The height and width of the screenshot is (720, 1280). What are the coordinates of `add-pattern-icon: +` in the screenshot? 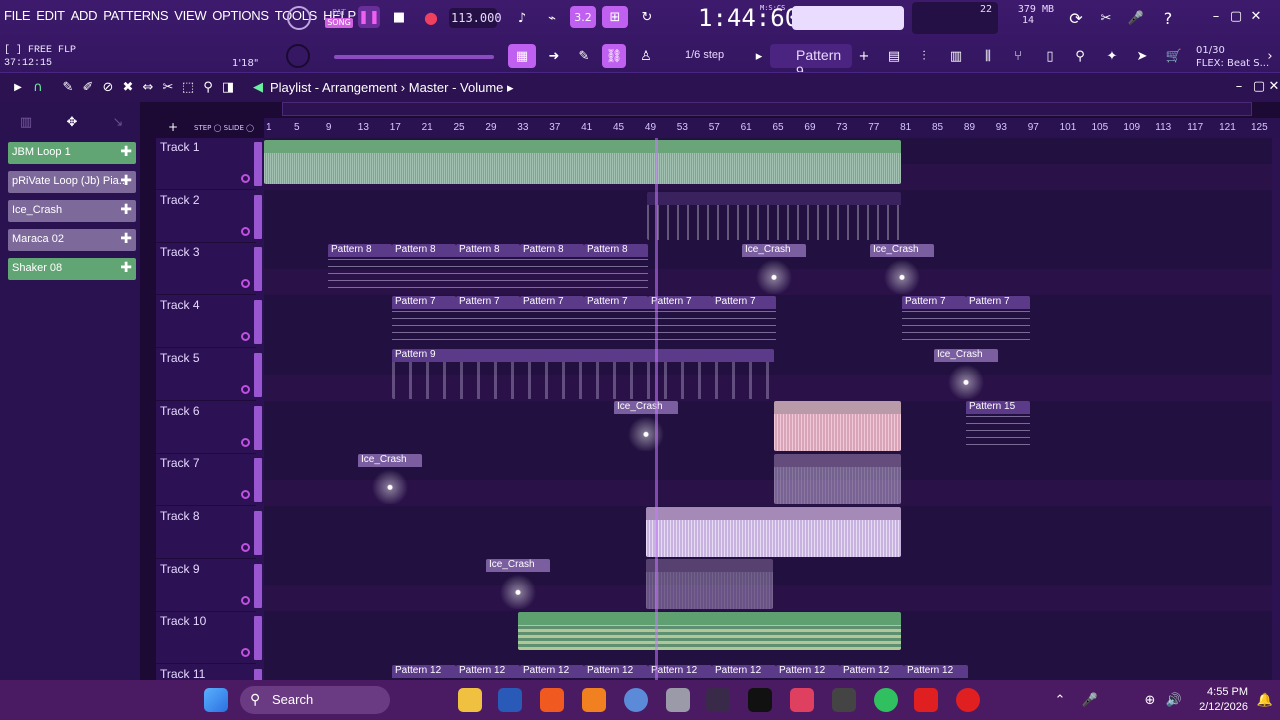 It's located at (864, 56).